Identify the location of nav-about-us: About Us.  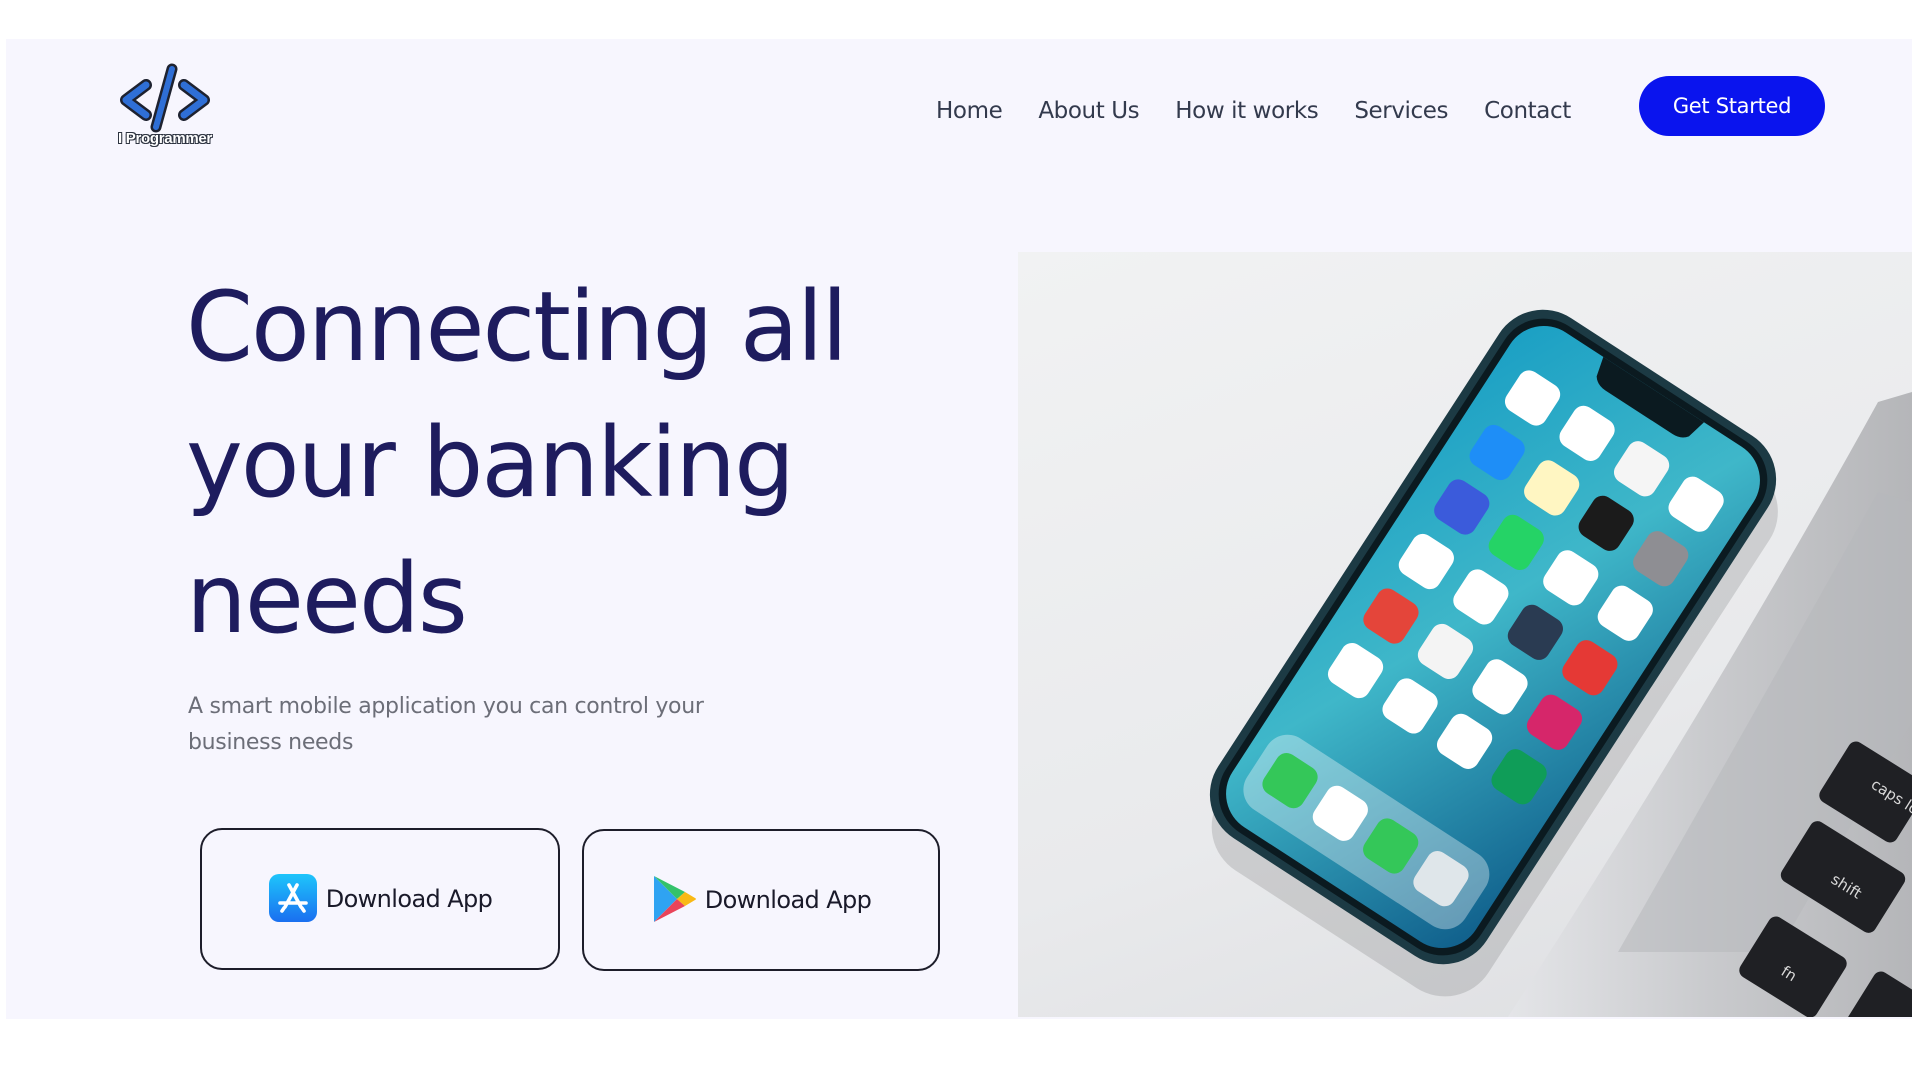
(1088, 111).